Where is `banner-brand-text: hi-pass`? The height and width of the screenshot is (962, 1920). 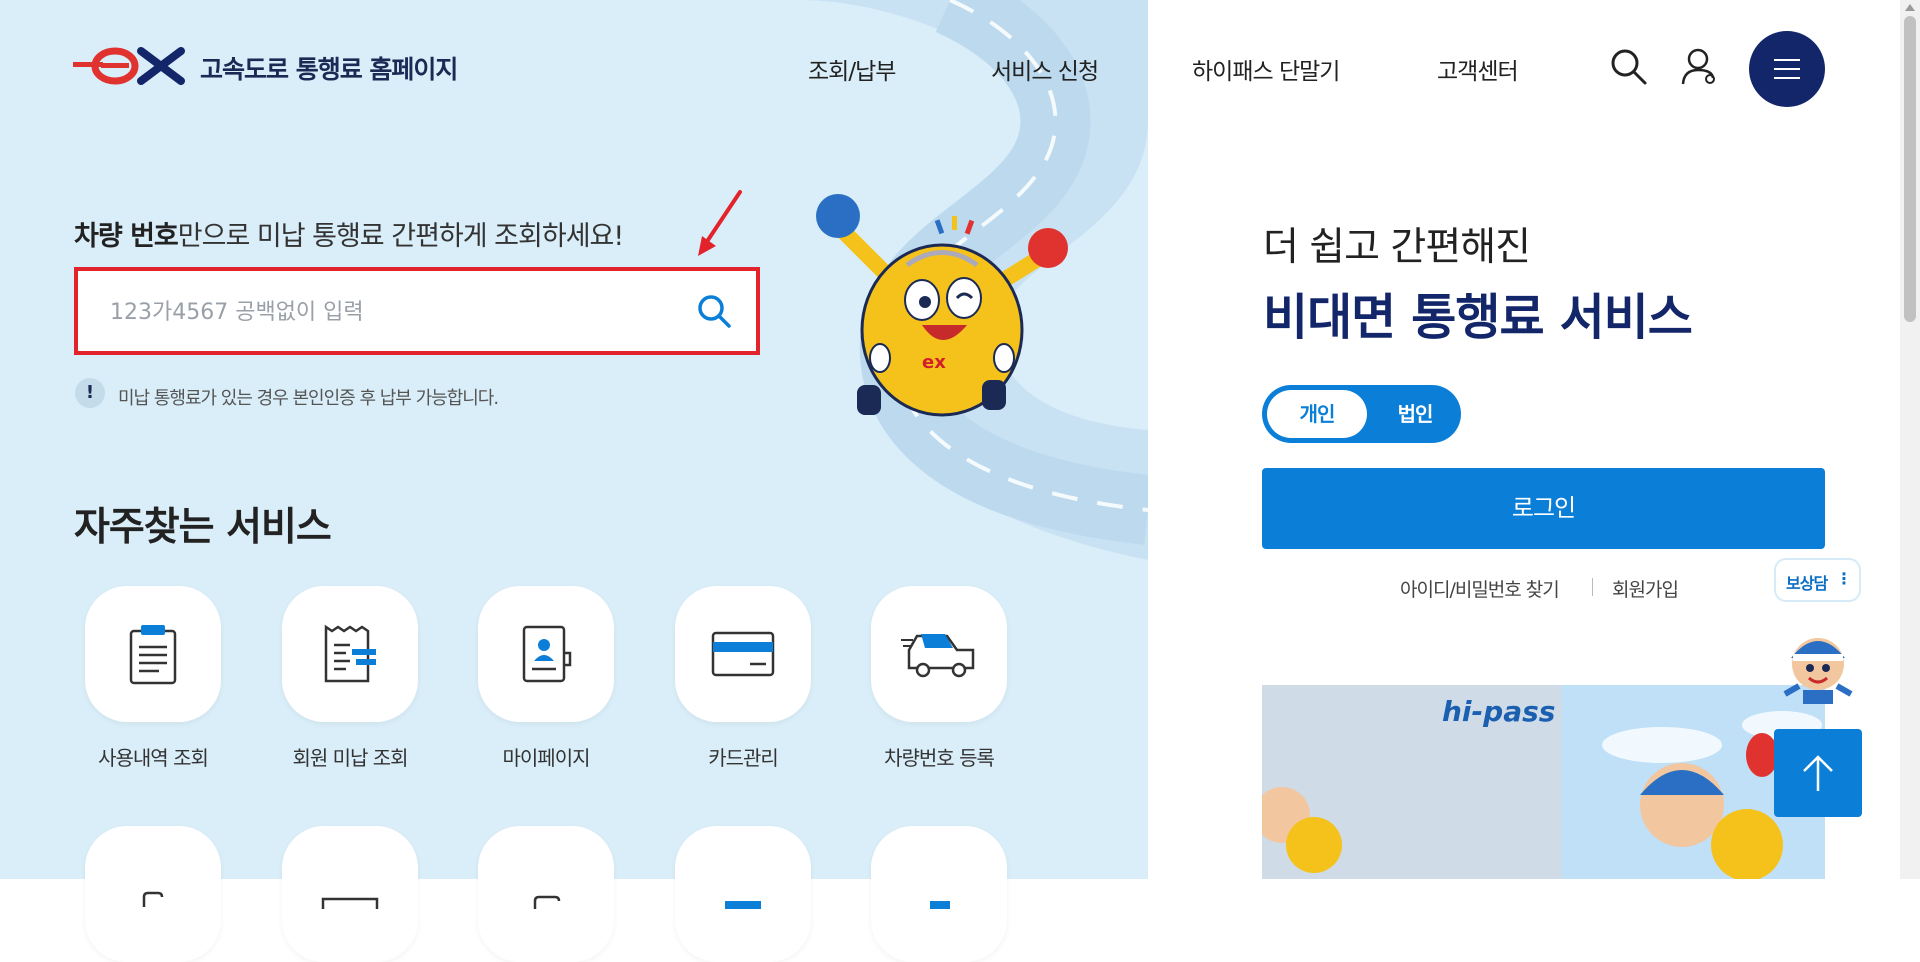
banner-brand-text: hi-pass is located at coordinates (1498, 711).